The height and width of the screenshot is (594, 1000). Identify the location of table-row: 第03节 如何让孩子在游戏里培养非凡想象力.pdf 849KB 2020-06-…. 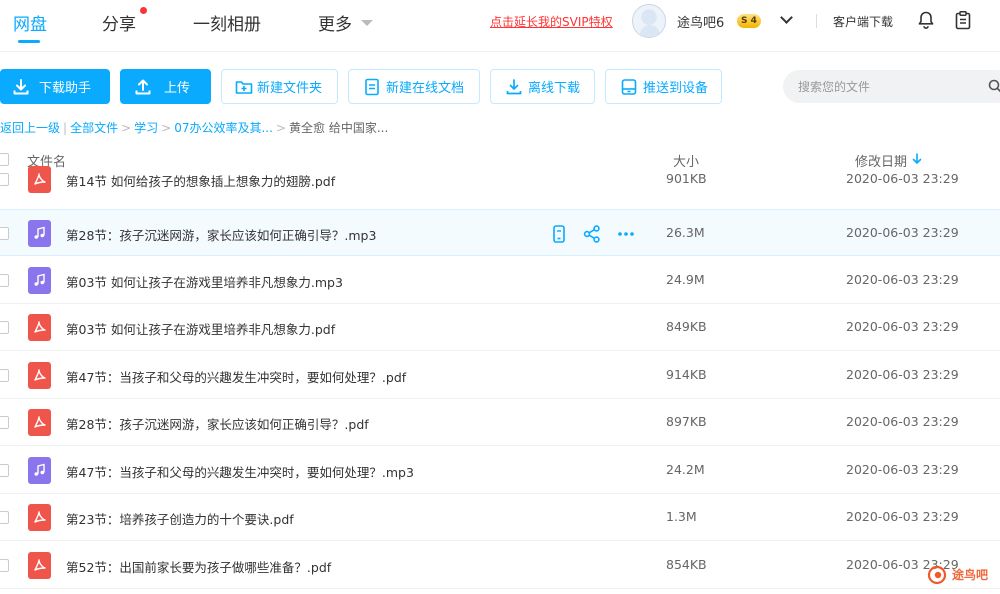
(500, 327).